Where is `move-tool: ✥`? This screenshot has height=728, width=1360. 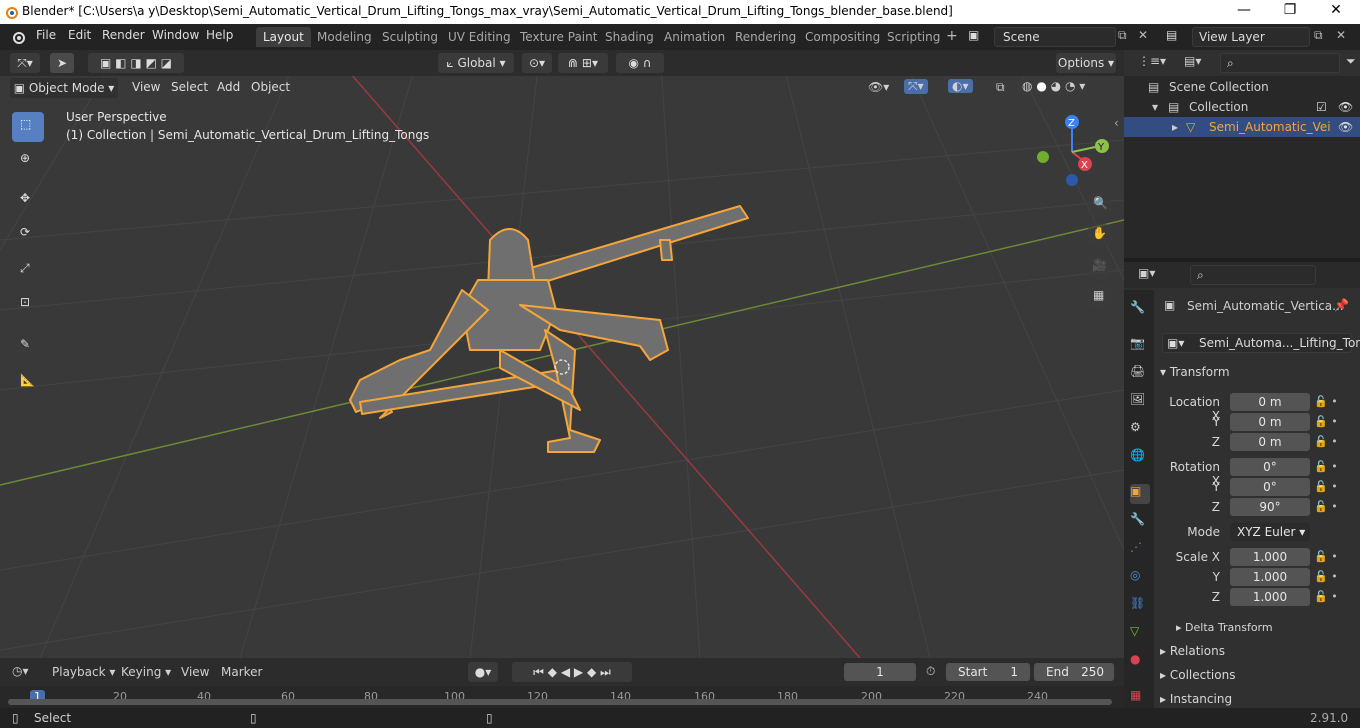 move-tool: ✥ is located at coordinates (28, 201).